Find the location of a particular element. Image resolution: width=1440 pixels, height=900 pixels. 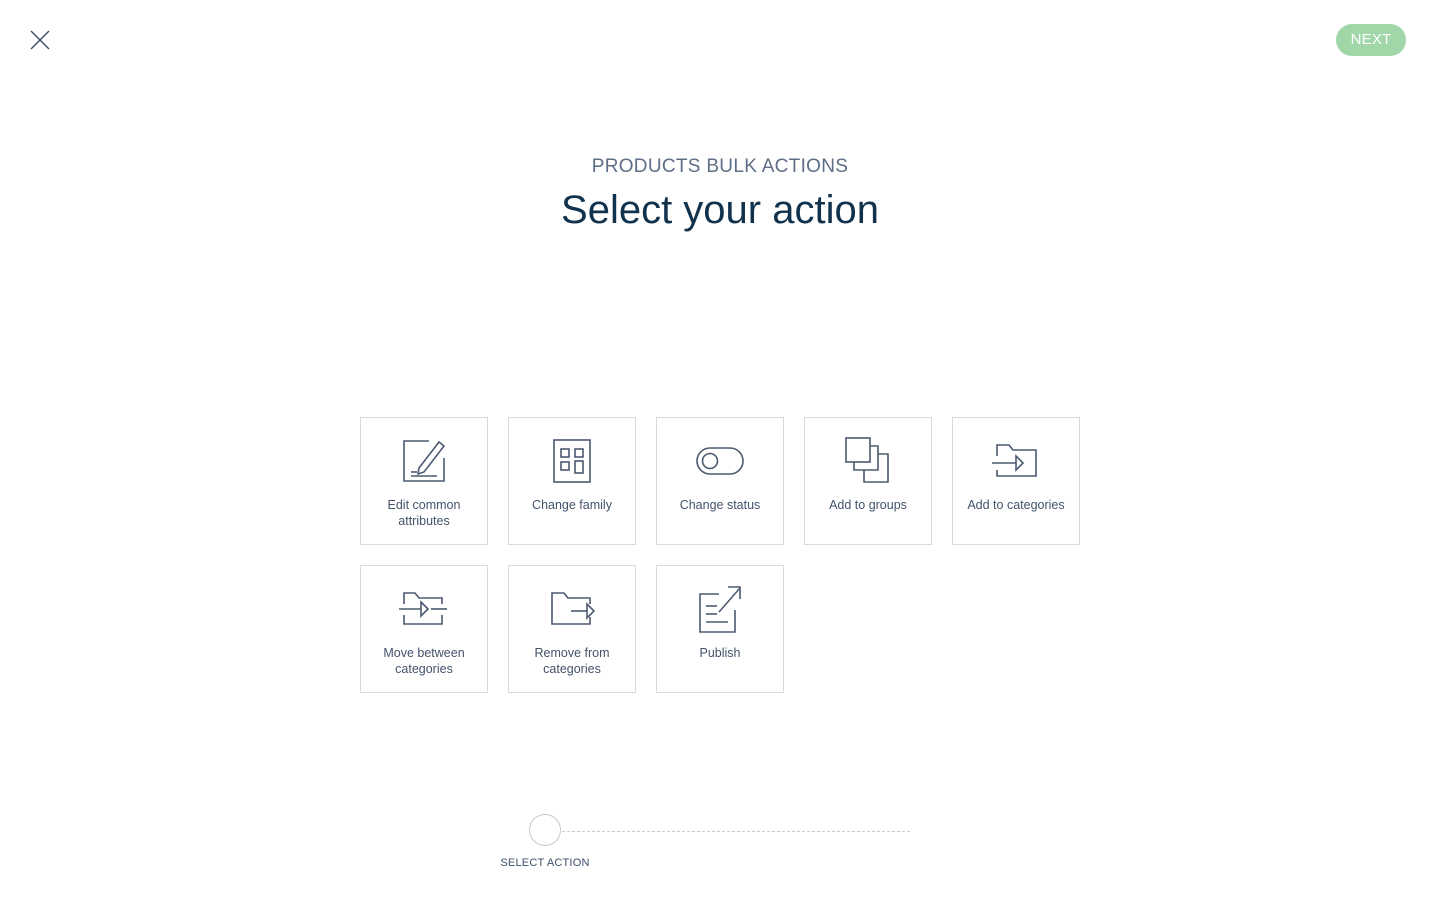

step-connector is located at coordinates (736, 831).